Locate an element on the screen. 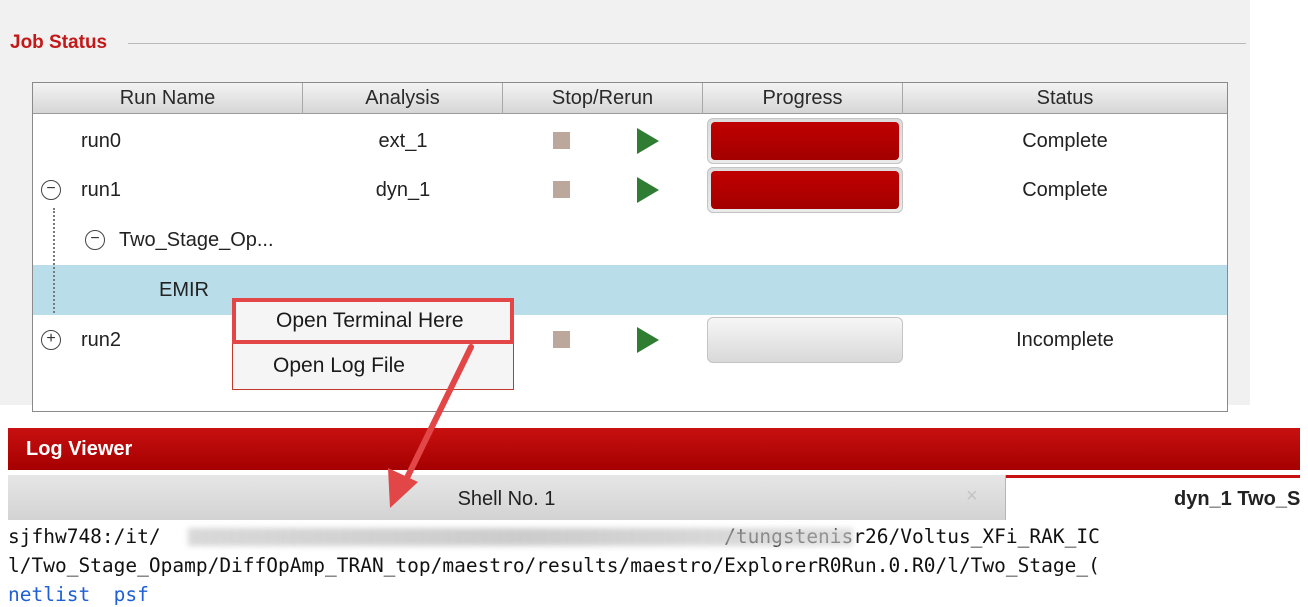 Image resolution: width=1308 pixels, height=607 pixels. column-header-run-name: Run Name is located at coordinates (168, 98).